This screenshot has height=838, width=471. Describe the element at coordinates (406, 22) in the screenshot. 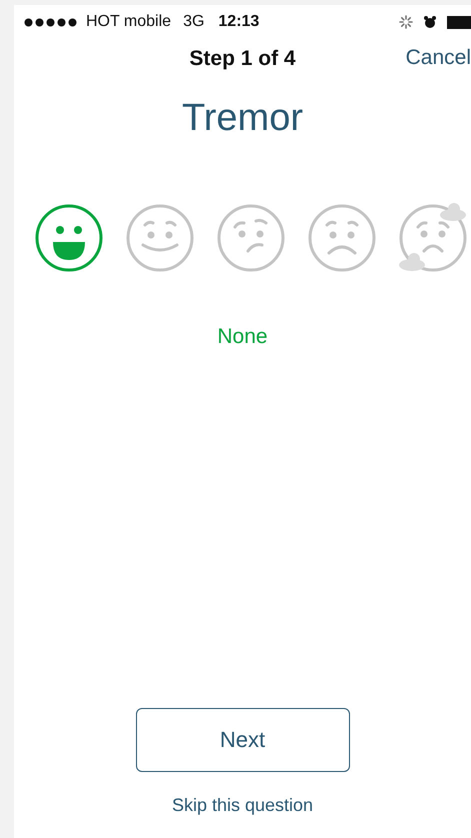

I see `activity-icon` at that location.